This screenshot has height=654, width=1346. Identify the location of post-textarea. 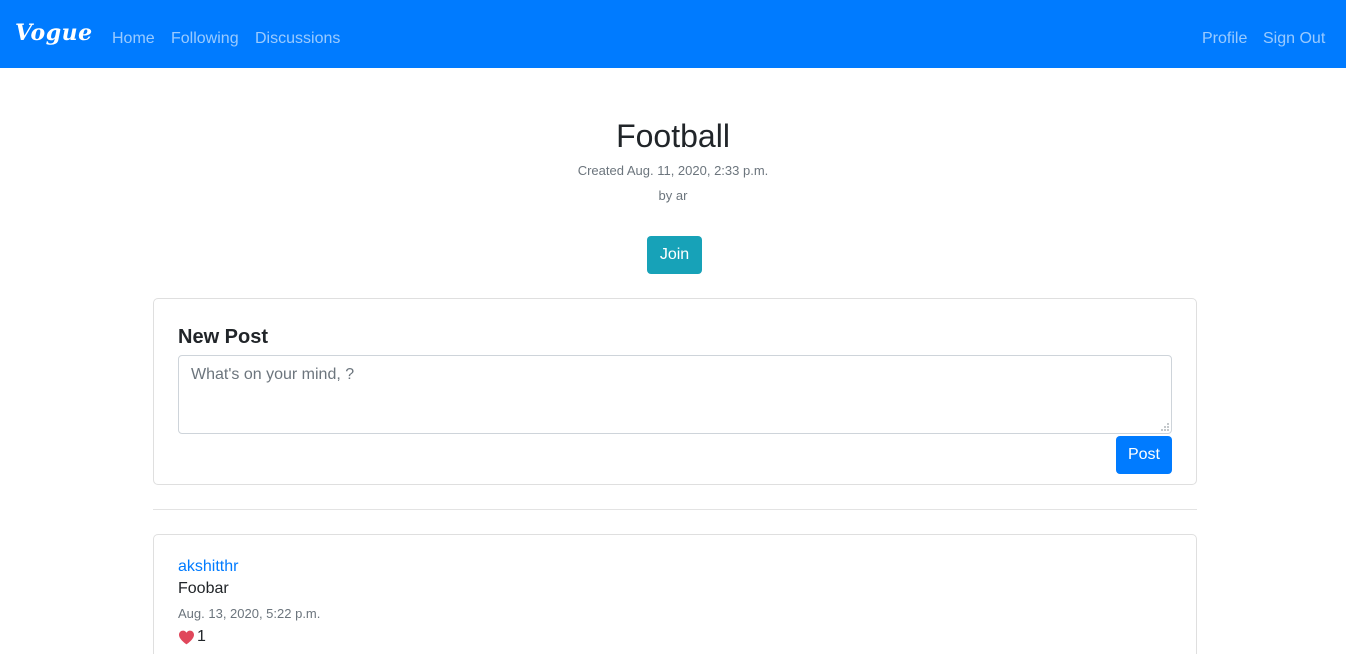
(675, 394).